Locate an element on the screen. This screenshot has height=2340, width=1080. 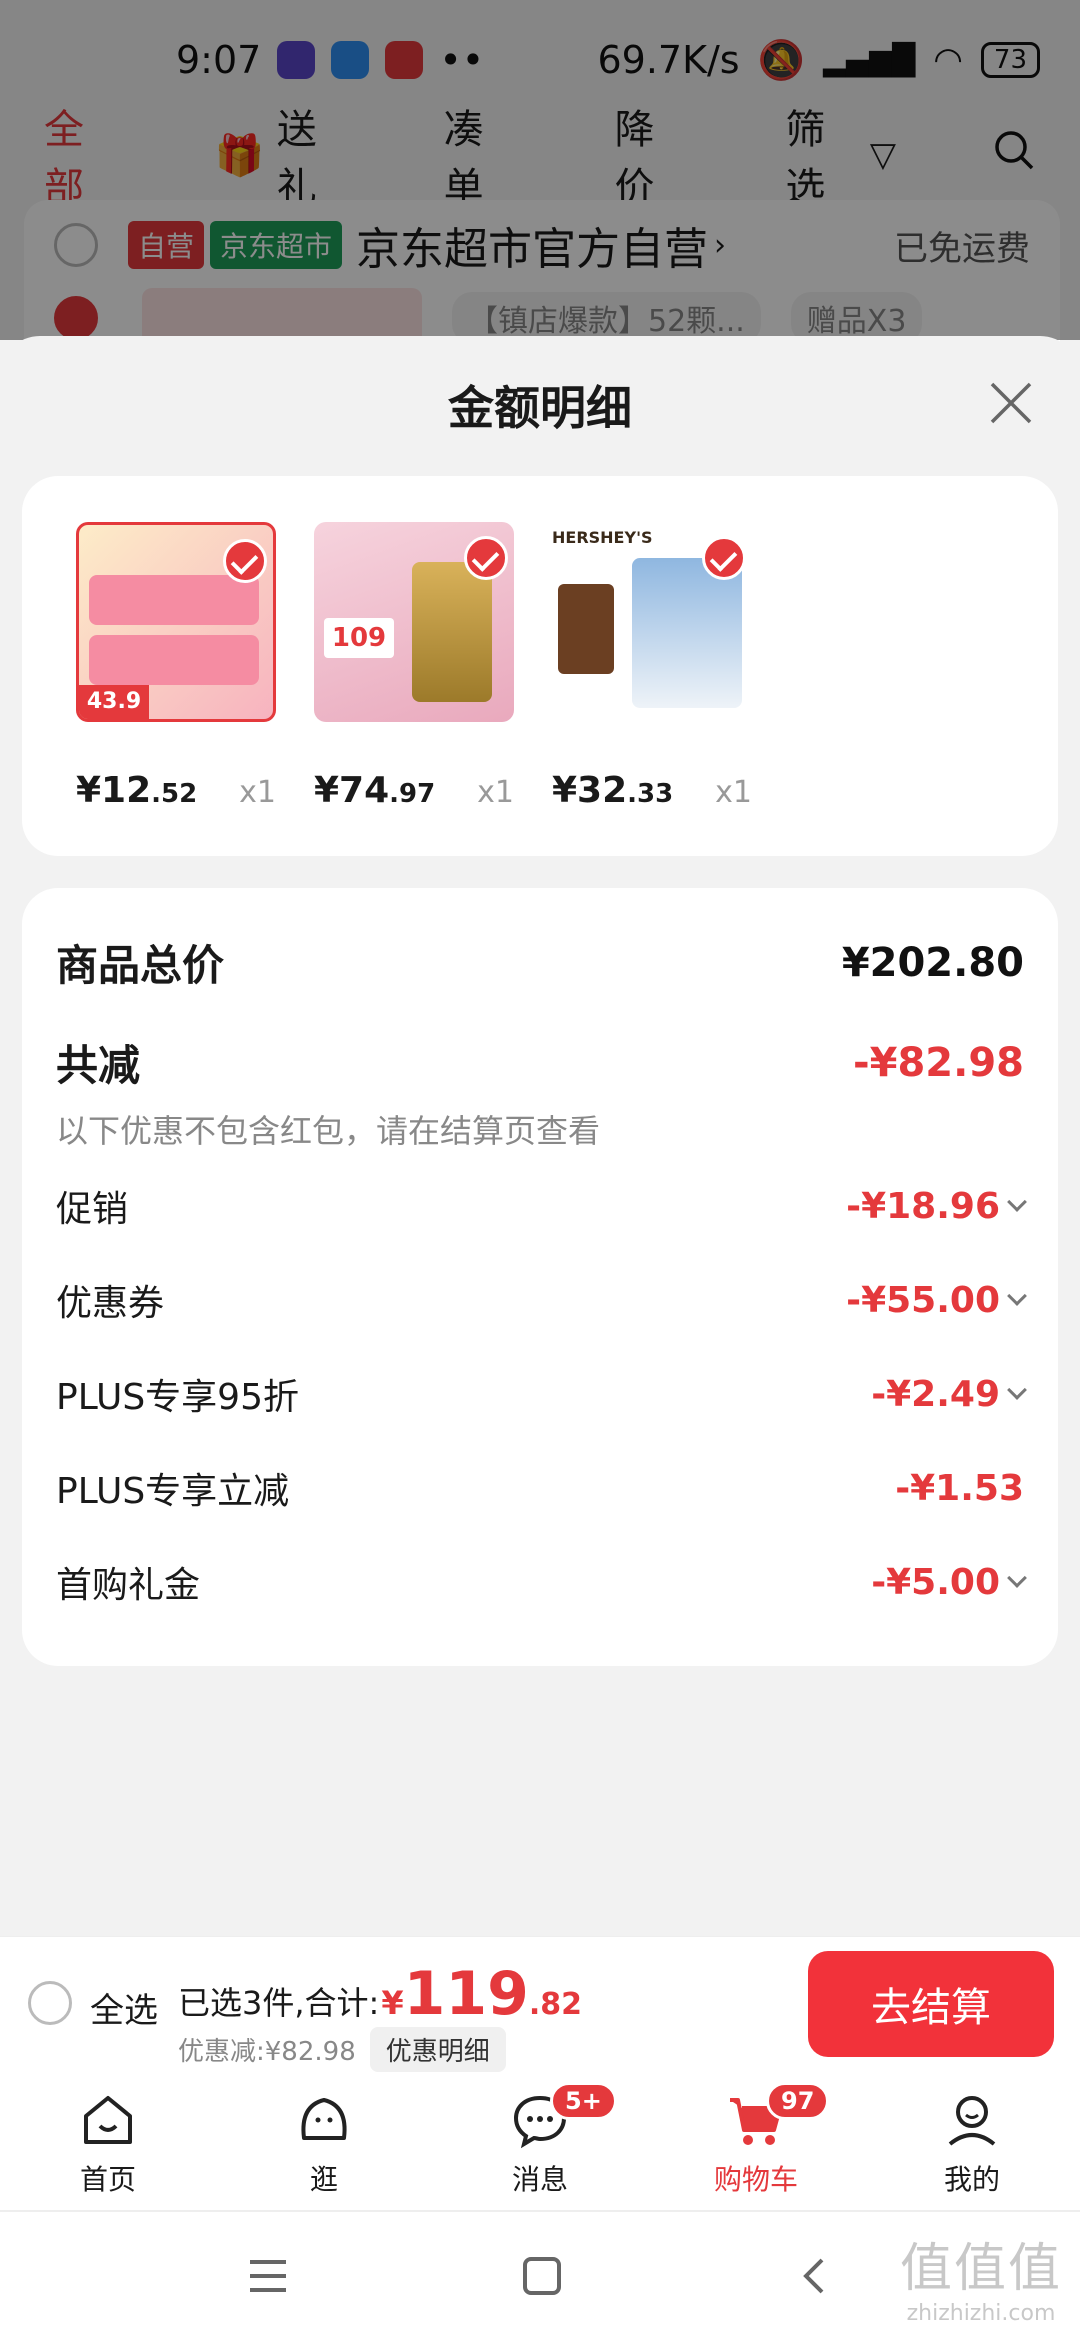
total-summary: 已选3件,合计: ¥ 119 .82 is located at coordinates (380, 1994).